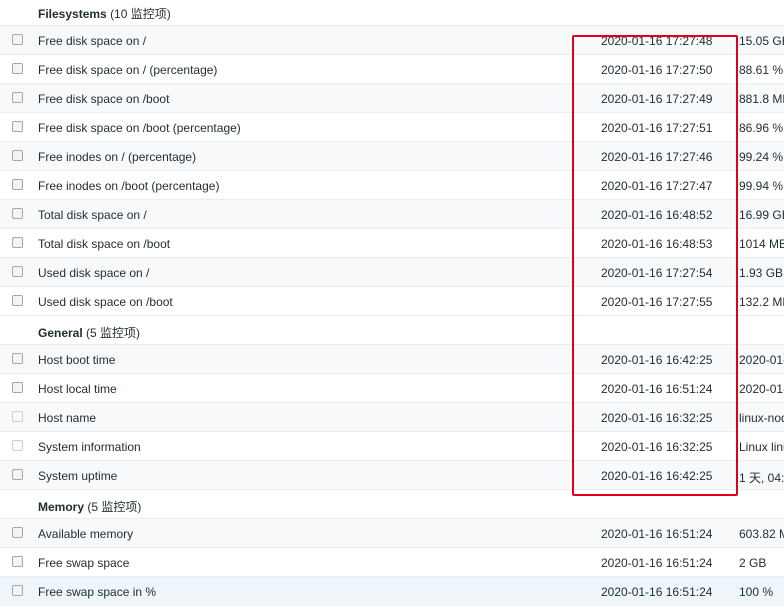 The width and height of the screenshot is (784, 606). Describe the element at coordinates (657, 157) in the screenshot. I see `last-check-time: 2020-01-16 17:27:46` at that location.